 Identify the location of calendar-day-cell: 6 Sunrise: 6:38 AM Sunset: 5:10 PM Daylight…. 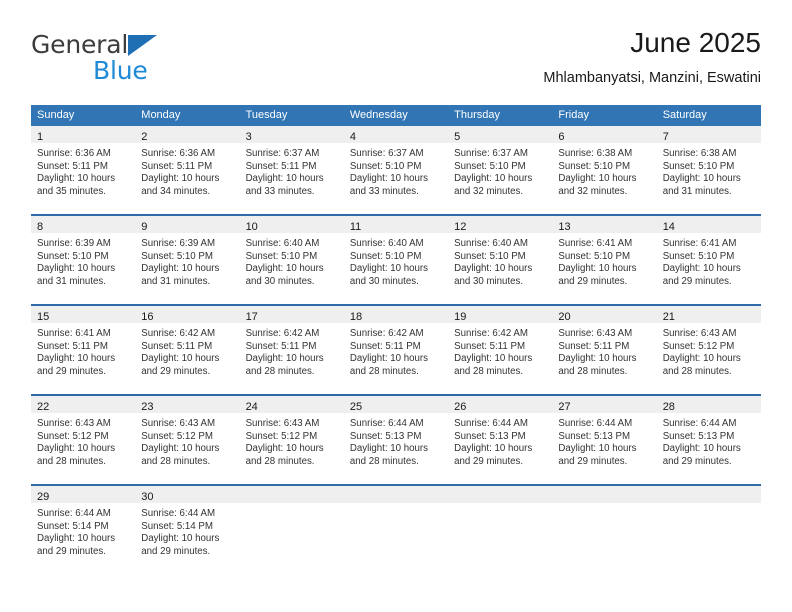
(604, 170).